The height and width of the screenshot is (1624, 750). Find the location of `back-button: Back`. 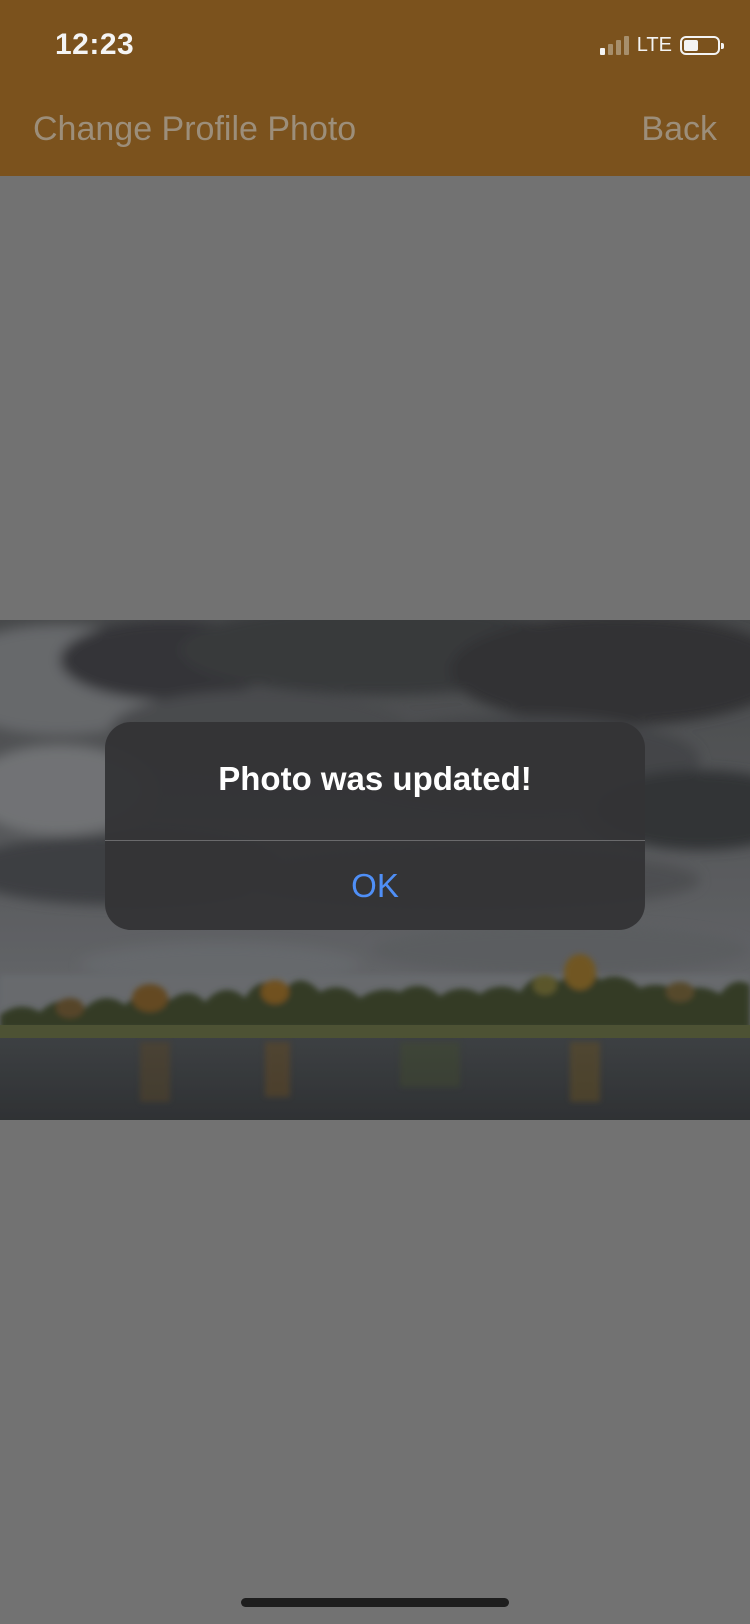

back-button: Back is located at coordinates (679, 129).